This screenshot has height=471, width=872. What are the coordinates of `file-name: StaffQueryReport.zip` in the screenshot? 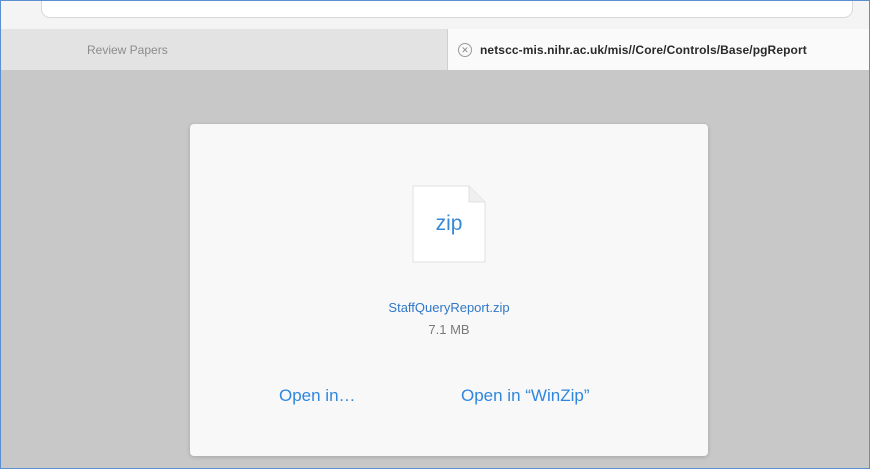 It's located at (449, 307).